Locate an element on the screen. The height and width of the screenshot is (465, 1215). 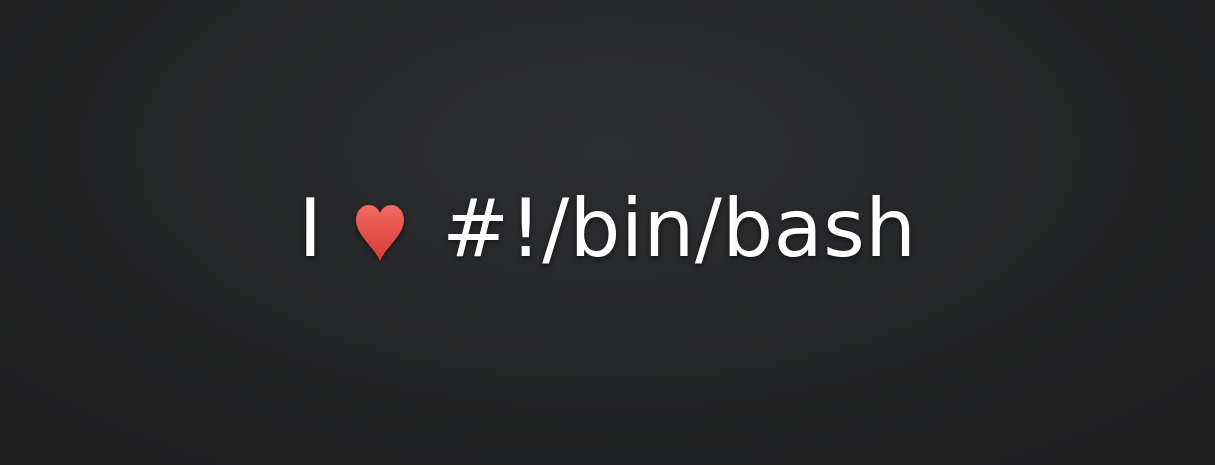
headline-text: #!/bin/bash is located at coordinates (679, 228).